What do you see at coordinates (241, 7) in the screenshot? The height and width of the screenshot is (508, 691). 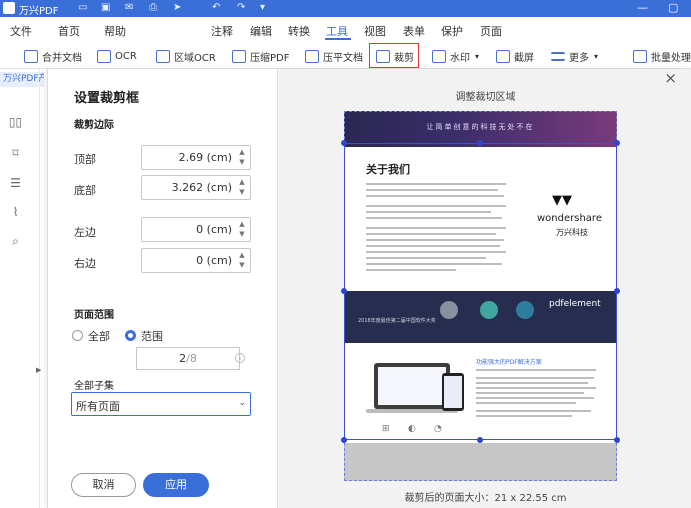 I see `redo-icon: ↷` at bounding box center [241, 7].